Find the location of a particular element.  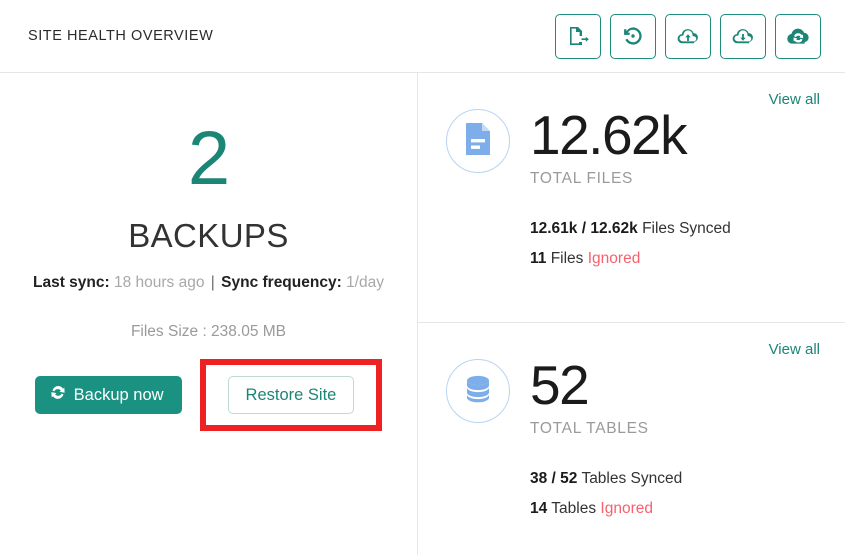

total-tables-header: 52 TOTAL TABLES is located at coordinates (632, 391).